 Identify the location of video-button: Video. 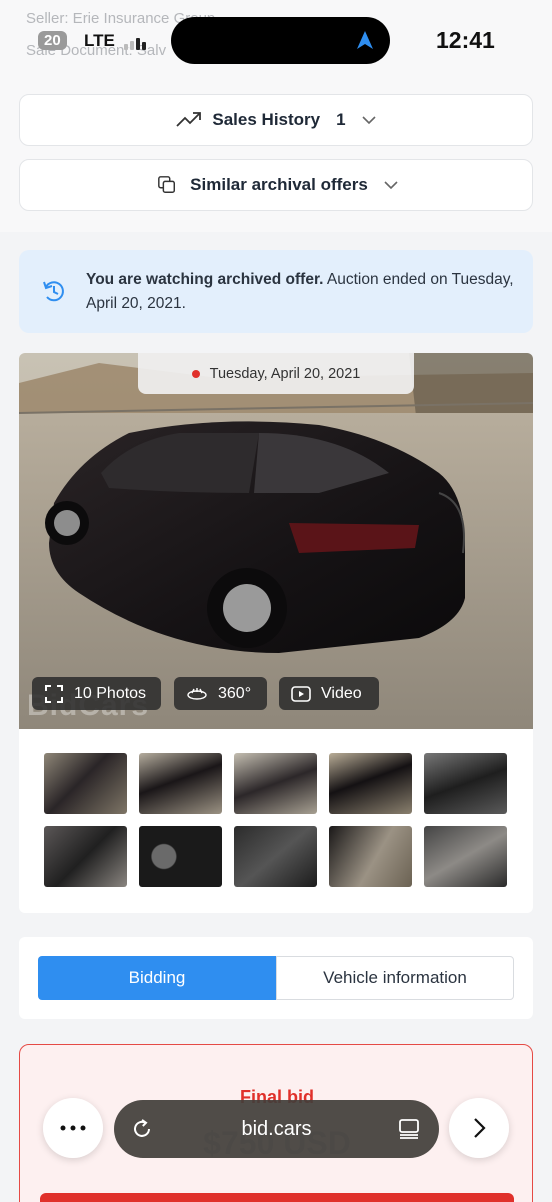
(329, 693).